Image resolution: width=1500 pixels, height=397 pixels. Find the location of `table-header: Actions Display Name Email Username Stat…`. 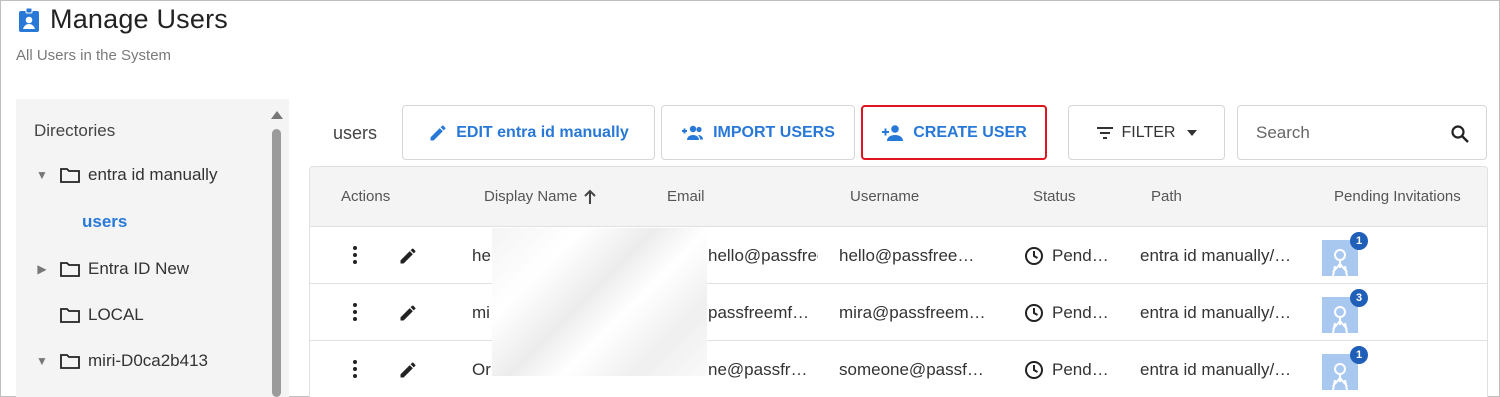

table-header: Actions Display Name Email Username Stat… is located at coordinates (898, 197).